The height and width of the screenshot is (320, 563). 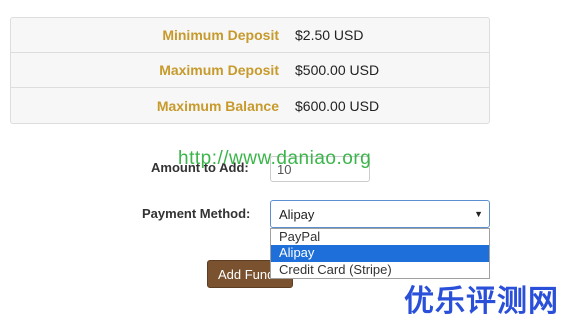 What do you see at coordinates (275, 158) in the screenshot?
I see `watermark-url: http://www.daniao.org` at bounding box center [275, 158].